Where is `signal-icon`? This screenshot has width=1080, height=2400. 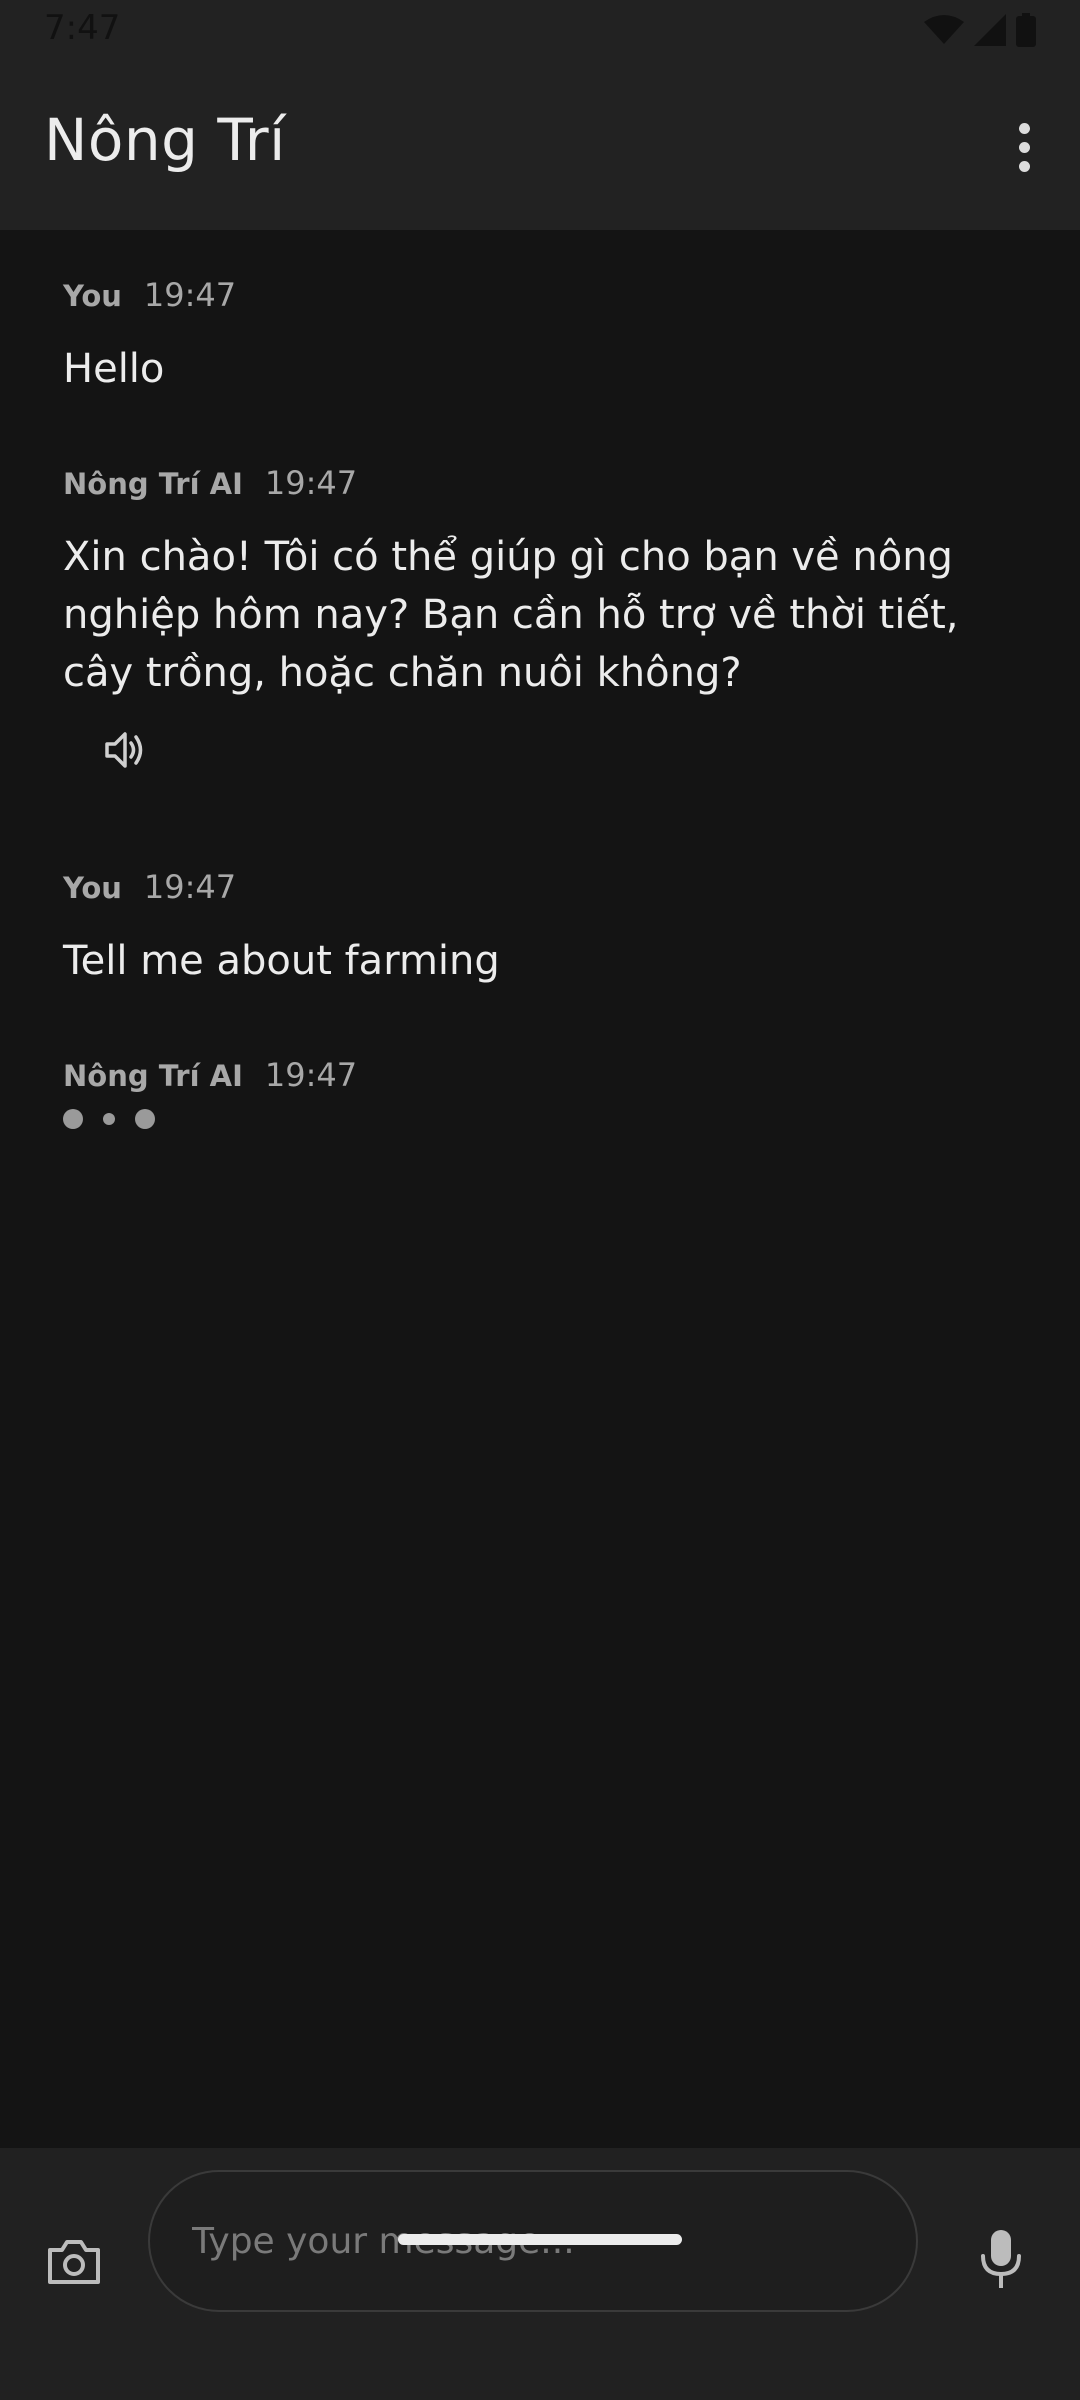 signal-icon is located at coordinates (990, 32).